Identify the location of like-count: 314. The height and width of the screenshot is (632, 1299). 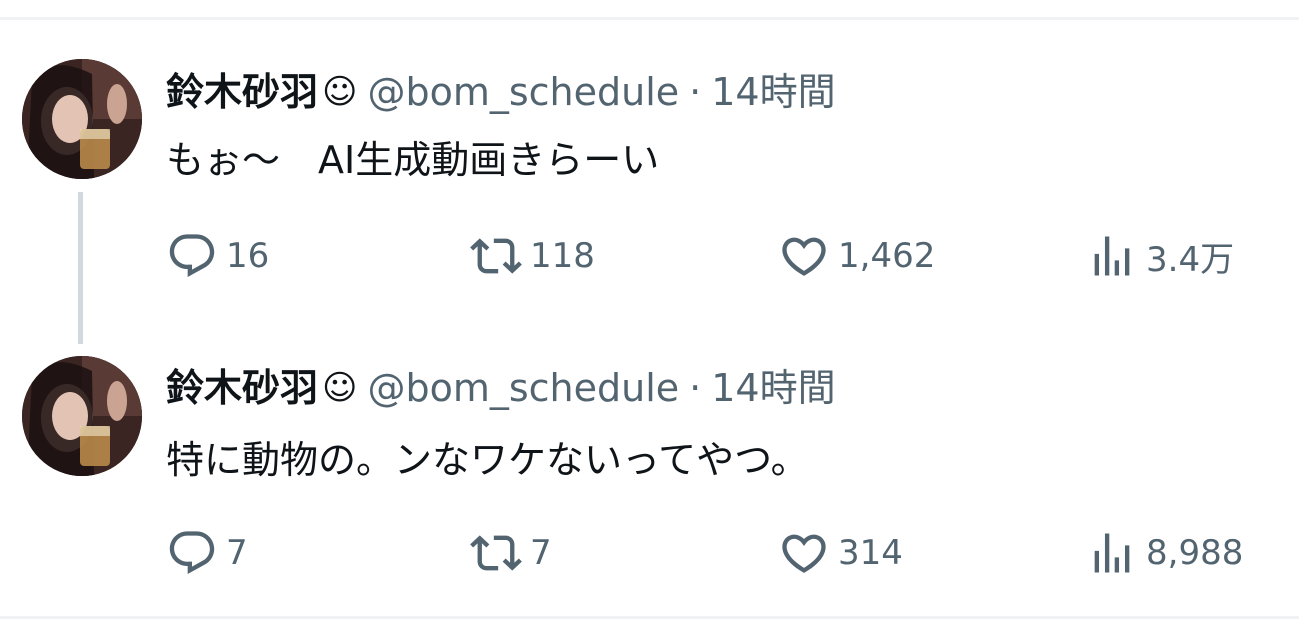
(870, 553).